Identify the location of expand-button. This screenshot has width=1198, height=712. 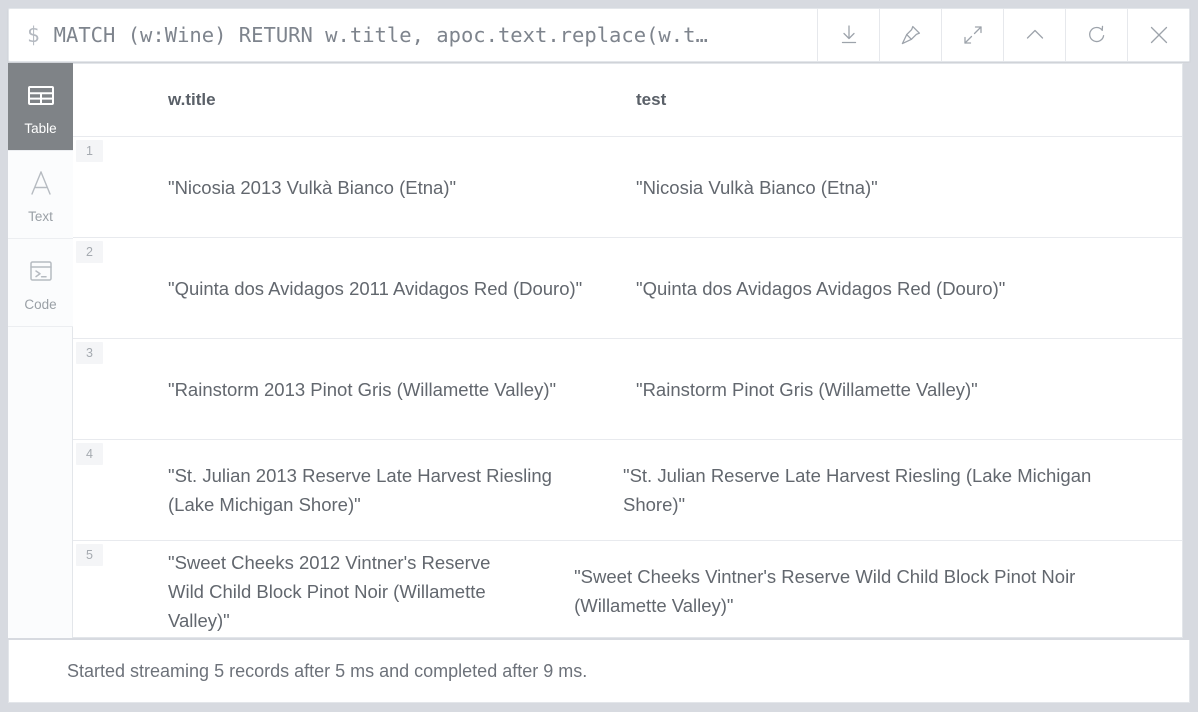
(972, 35).